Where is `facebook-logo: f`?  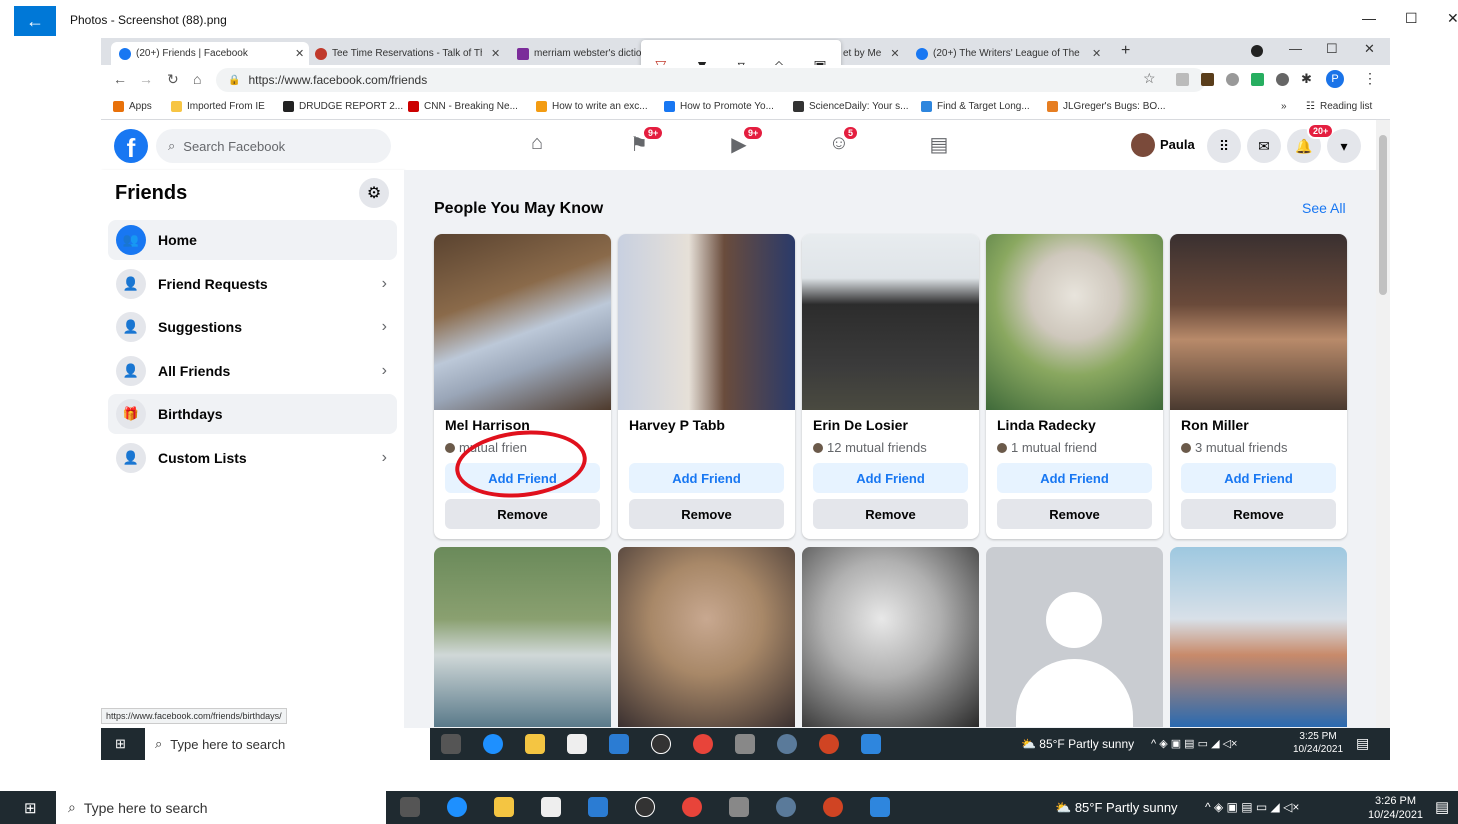 facebook-logo: f is located at coordinates (131, 146).